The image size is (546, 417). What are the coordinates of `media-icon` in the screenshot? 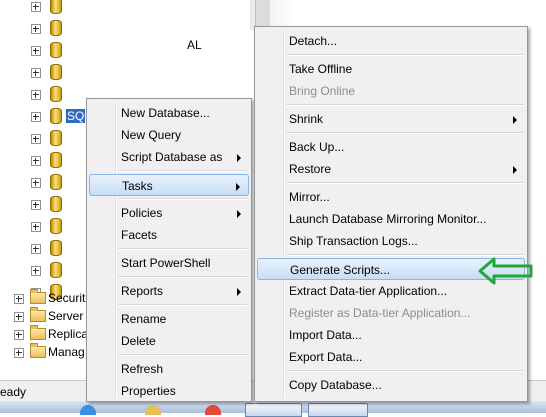 It's located at (213, 410).